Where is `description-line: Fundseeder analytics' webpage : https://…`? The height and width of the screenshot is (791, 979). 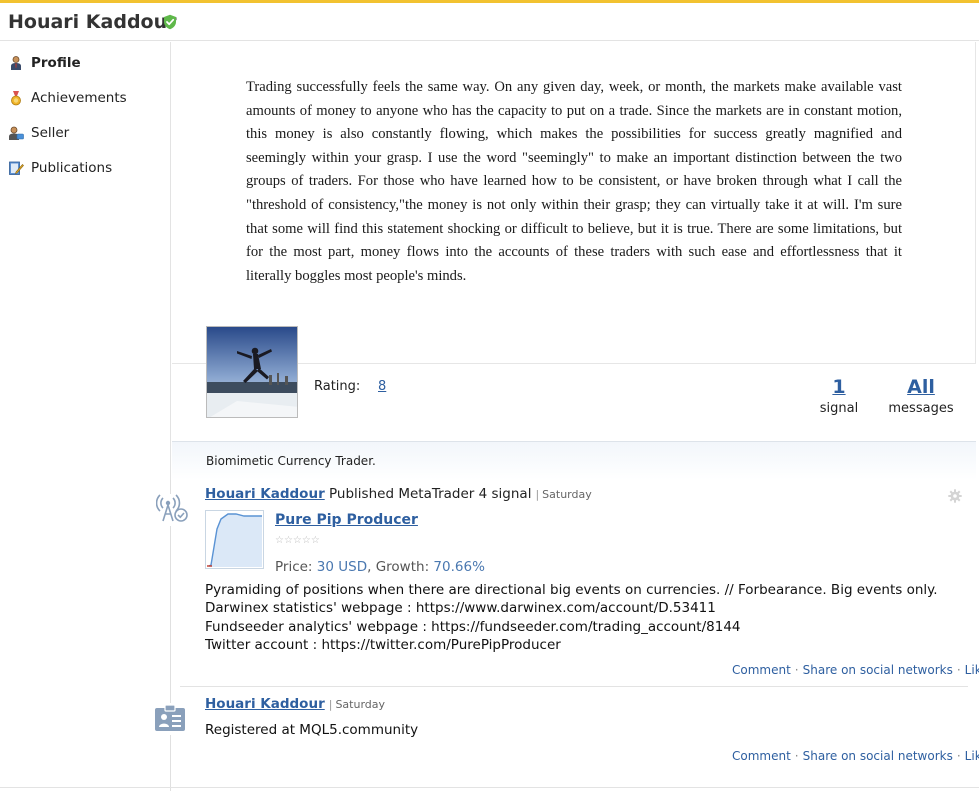
description-line: Fundseeder analytics' webpage : https://… is located at coordinates (473, 626).